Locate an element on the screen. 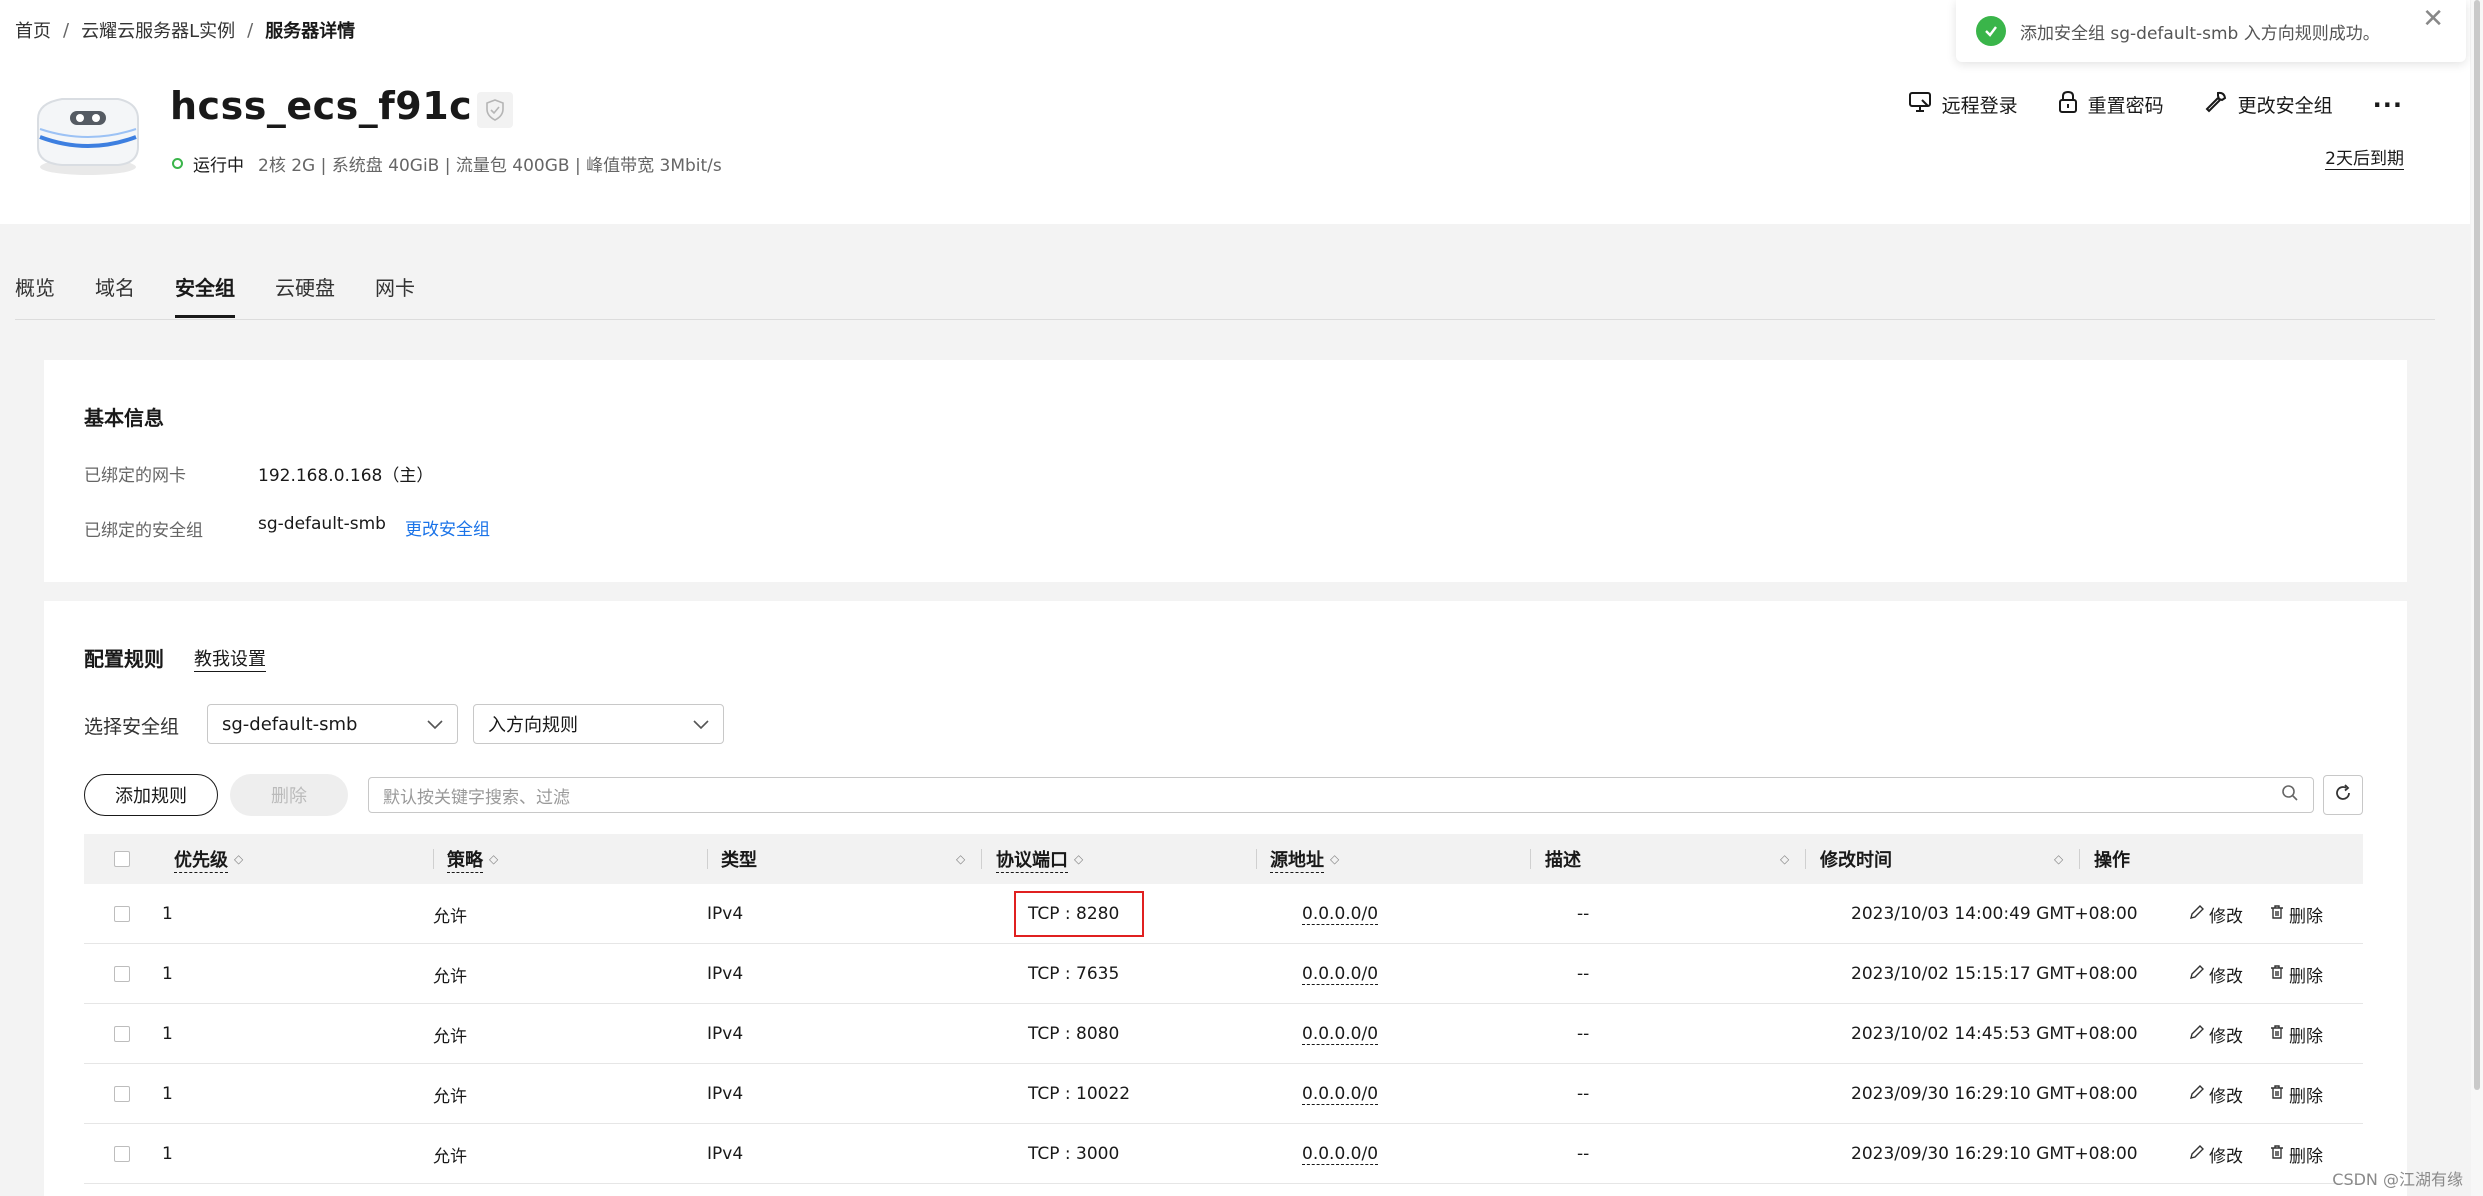 This screenshot has width=2483, height=1196. bound-sg-label: 已绑定的安全组 is located at coordinates (143, 531).